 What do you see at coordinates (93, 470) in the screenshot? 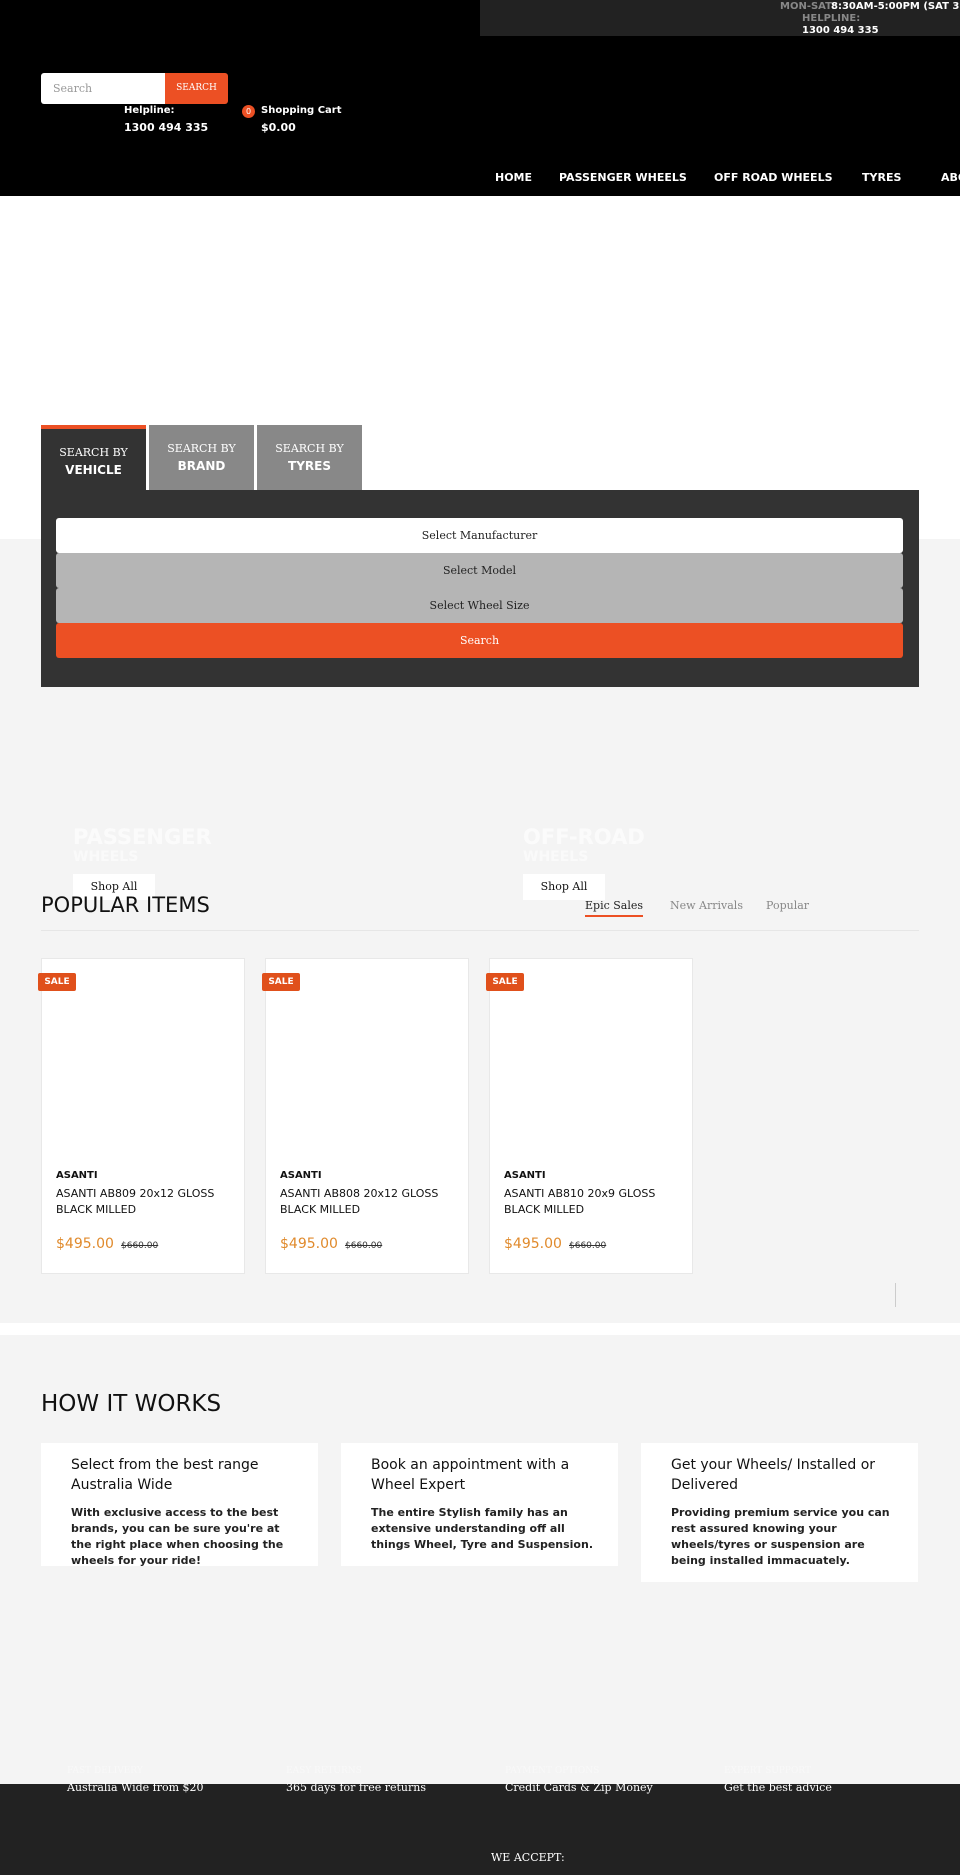
I see `tab-big-label: VEHICLE` at bounding box center [93, 470].